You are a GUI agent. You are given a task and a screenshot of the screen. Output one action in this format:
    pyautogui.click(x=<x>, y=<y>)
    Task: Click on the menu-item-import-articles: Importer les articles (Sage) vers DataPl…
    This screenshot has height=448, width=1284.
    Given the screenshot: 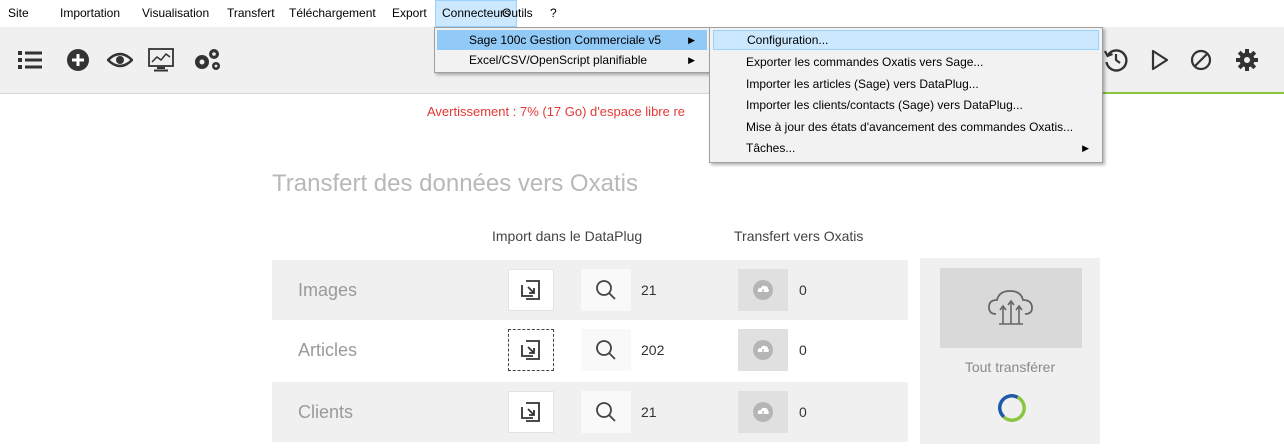 What is the action you would take?
    pyautogui.click(x=906, y=84)
    